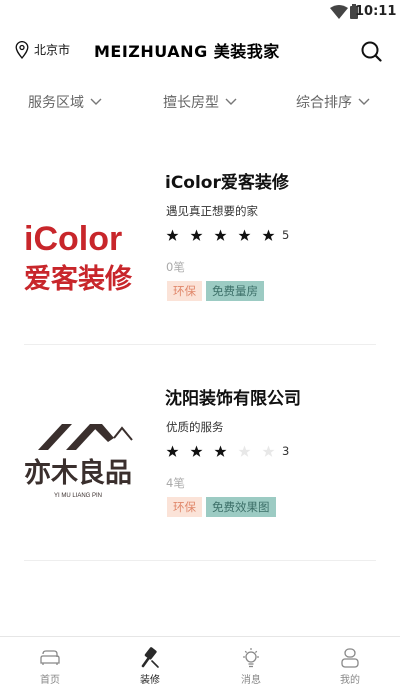  Describe the element at coordinates (324, 103) in the screenshot. I see `filter-label: 综合排序` at that location.